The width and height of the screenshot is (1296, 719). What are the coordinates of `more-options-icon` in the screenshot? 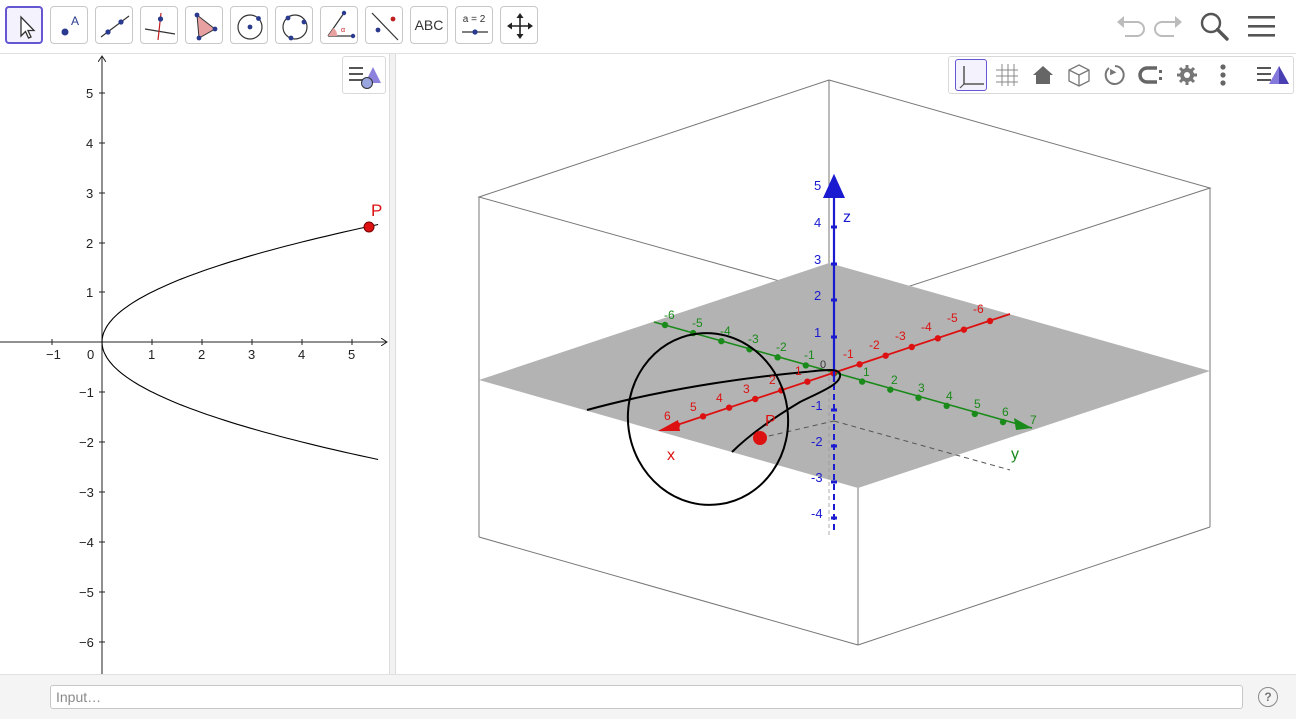 It's located at (1223, 75).